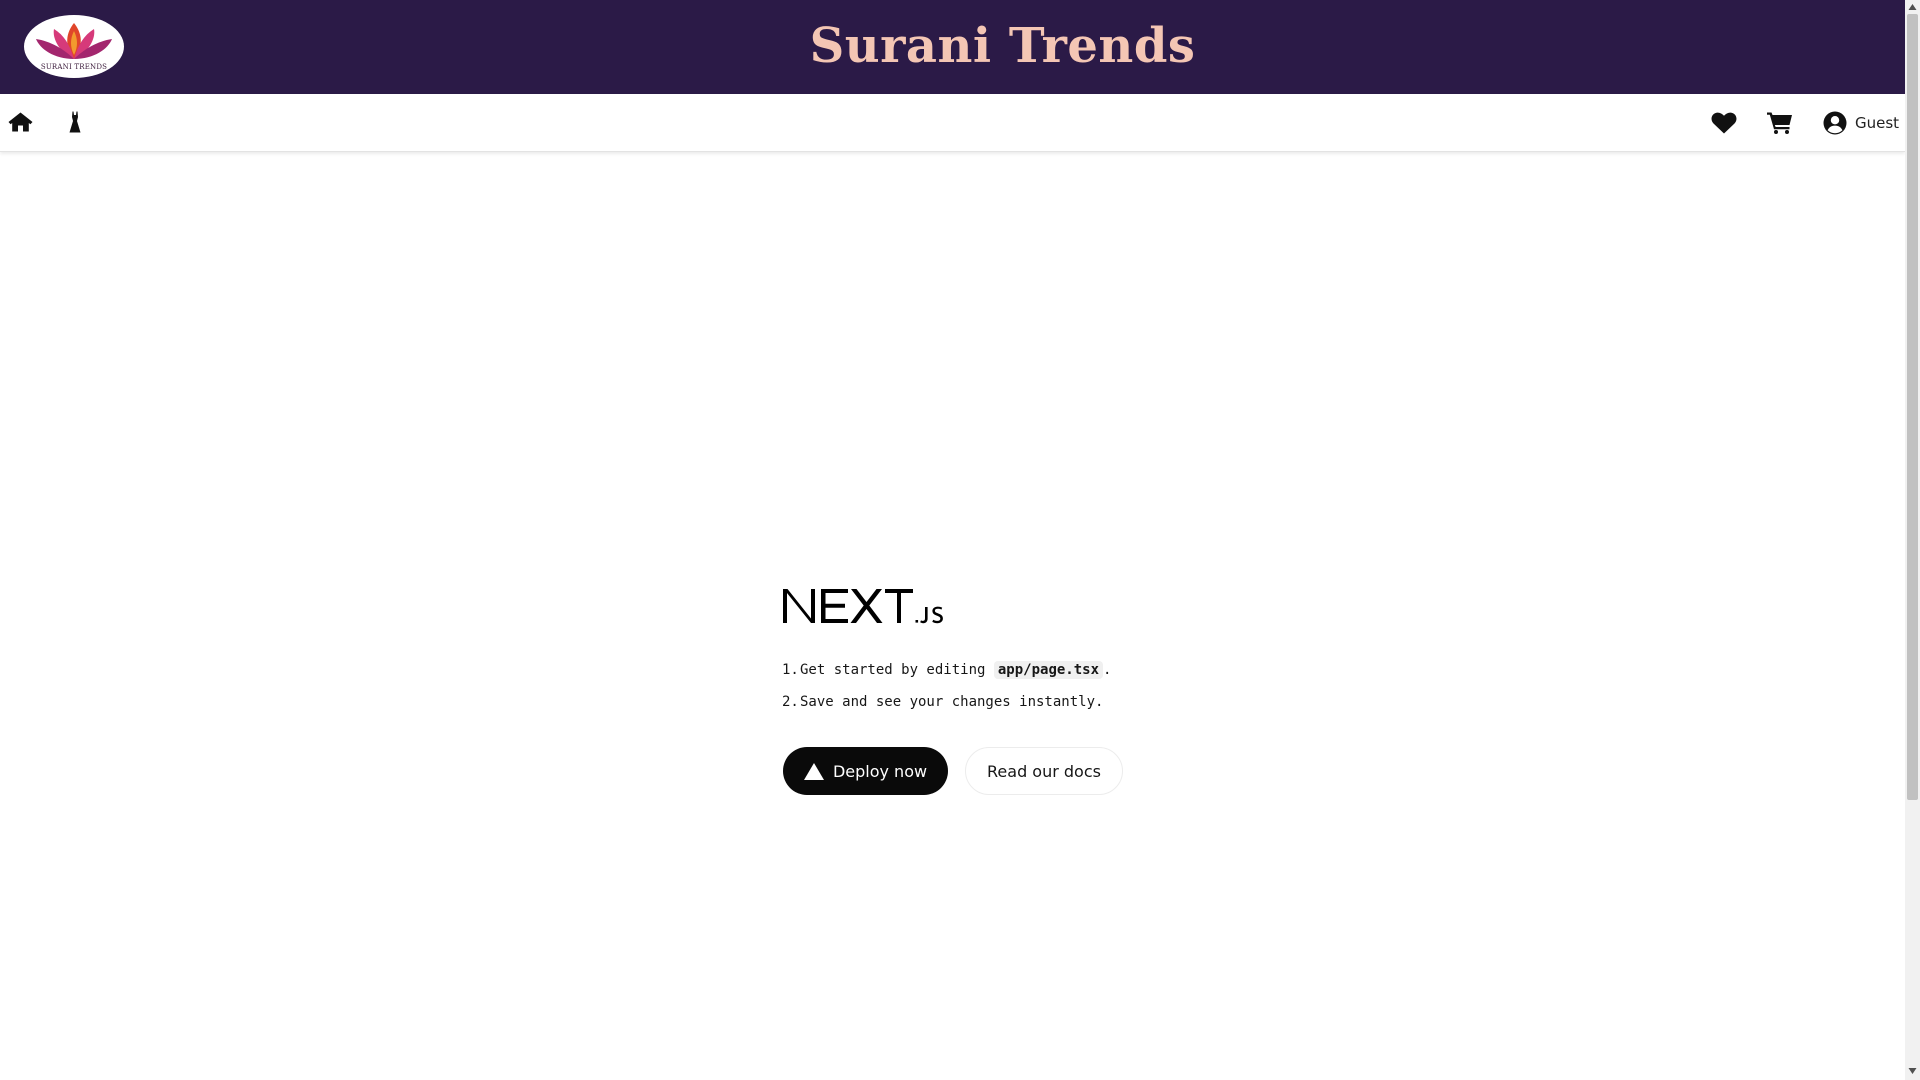 Image resolution: width=1920 pixels, height=1080 pixels. I want to click on step-number: 2., so click(790, 702).